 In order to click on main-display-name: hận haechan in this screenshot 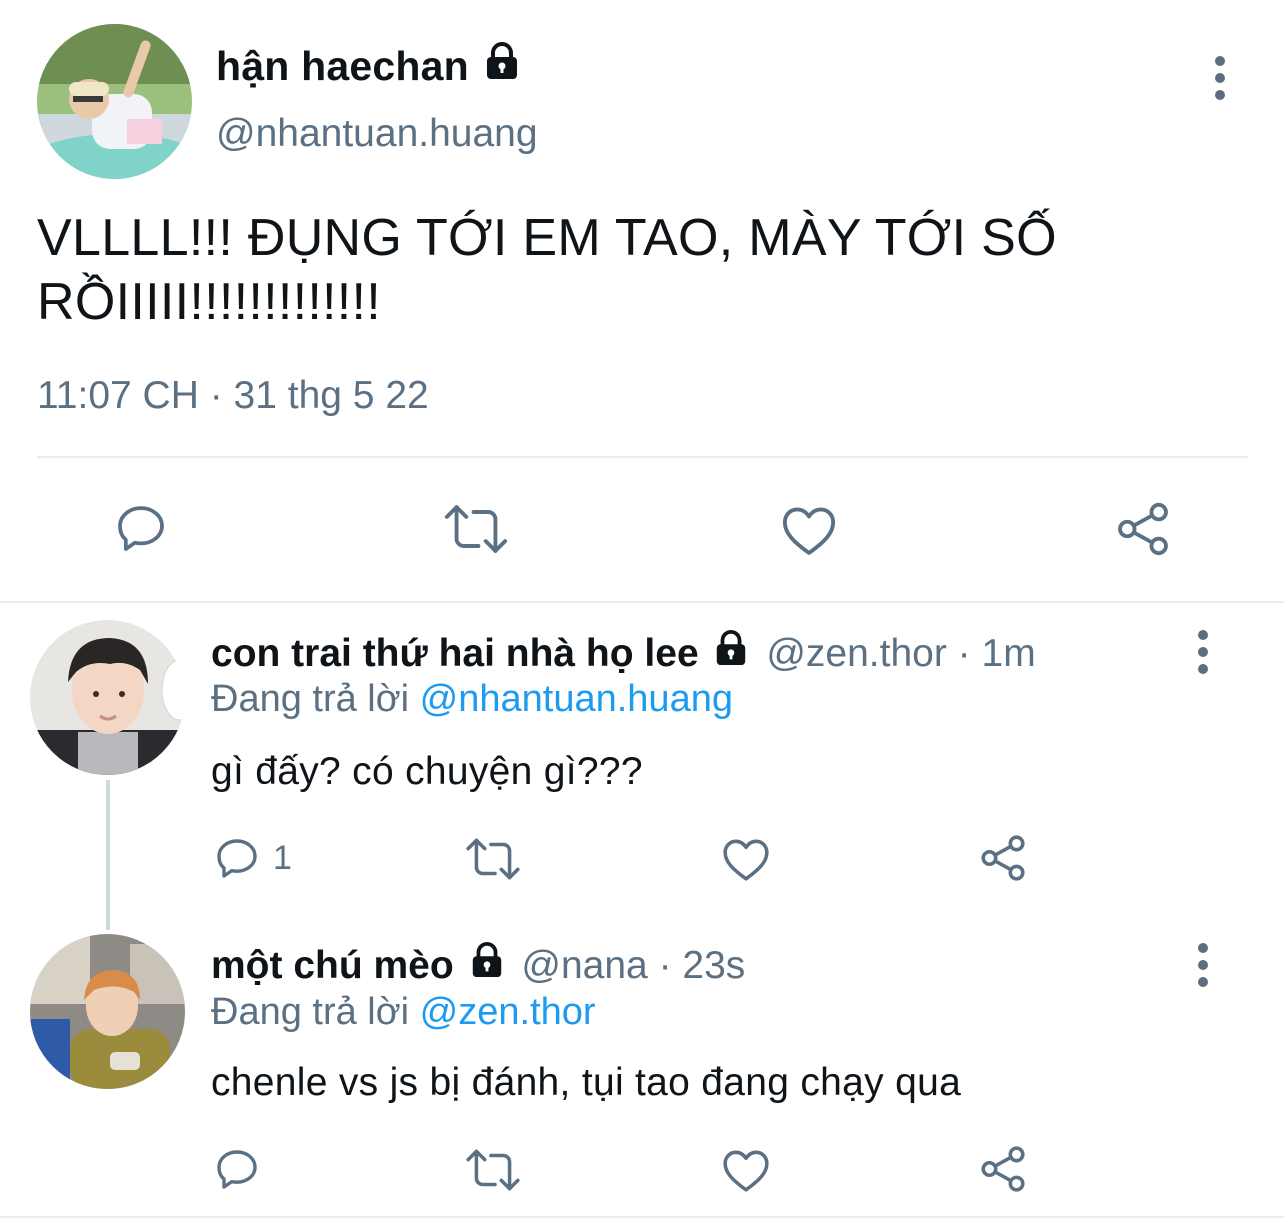, I will do `click(368, 66)`.